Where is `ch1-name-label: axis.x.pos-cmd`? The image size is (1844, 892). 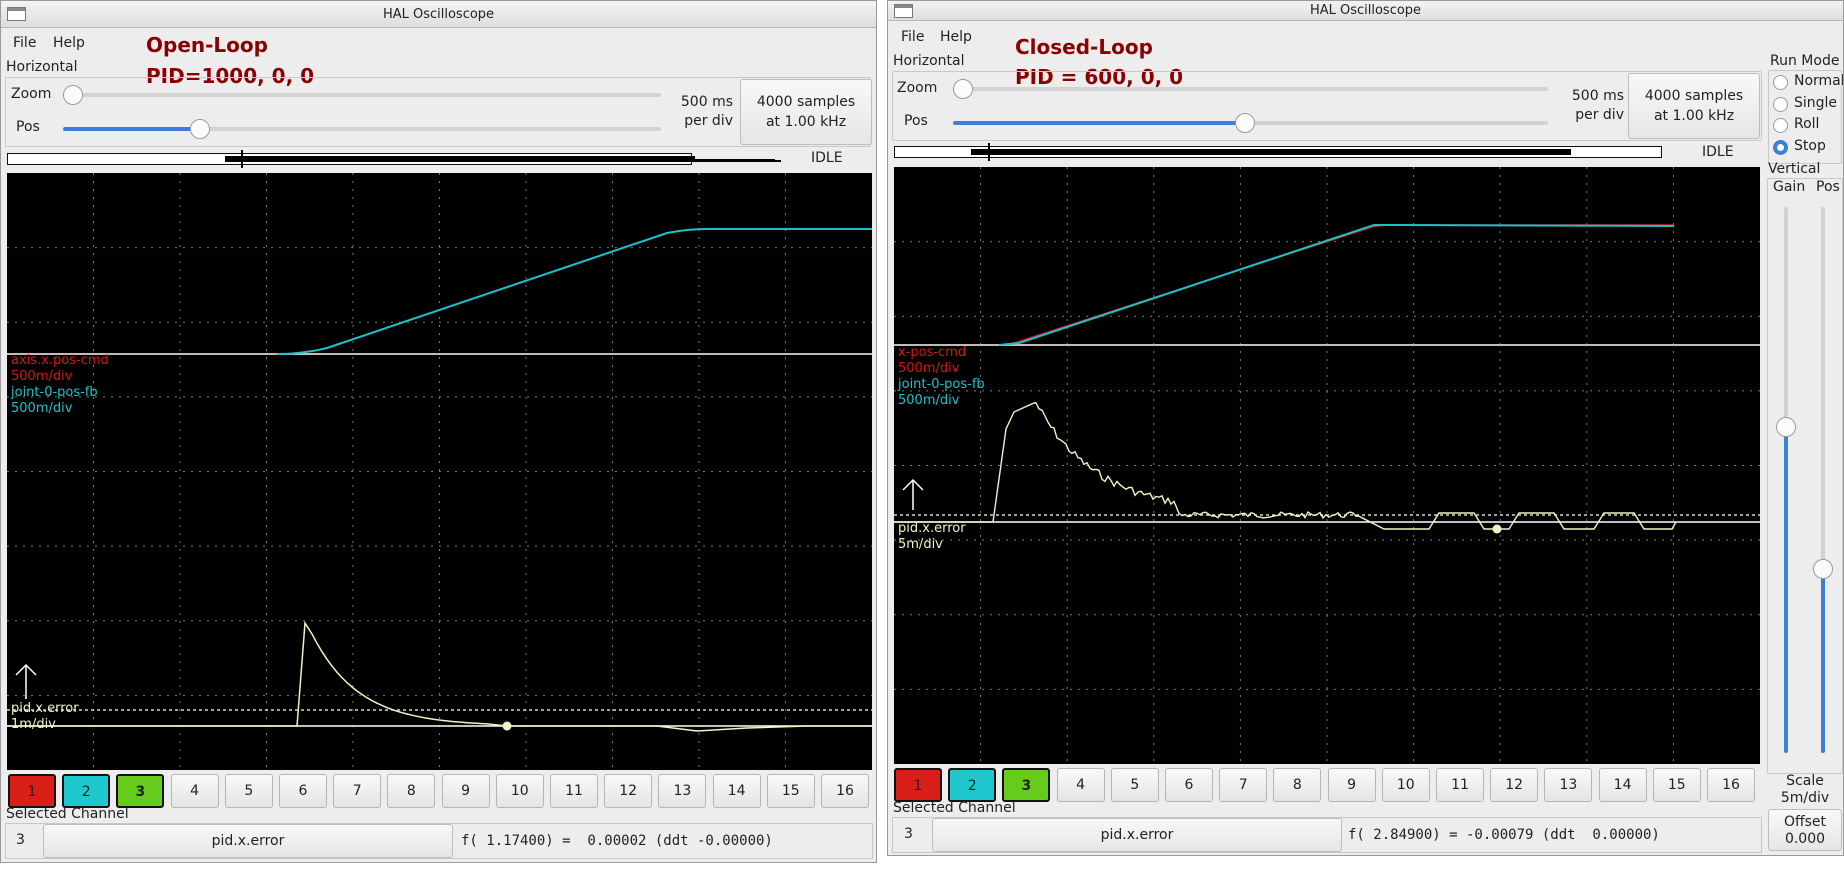 ch1-name-label: axis.x.pos-cmd is located at coordinates (60, 360).